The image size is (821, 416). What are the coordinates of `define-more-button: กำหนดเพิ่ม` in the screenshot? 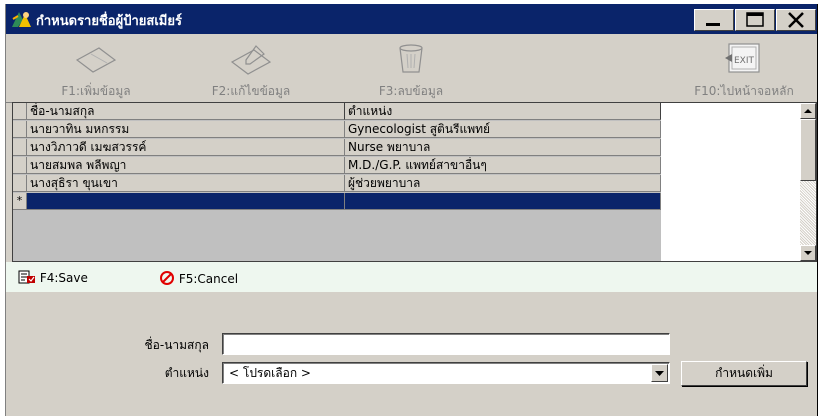 It's located at (744, 373).